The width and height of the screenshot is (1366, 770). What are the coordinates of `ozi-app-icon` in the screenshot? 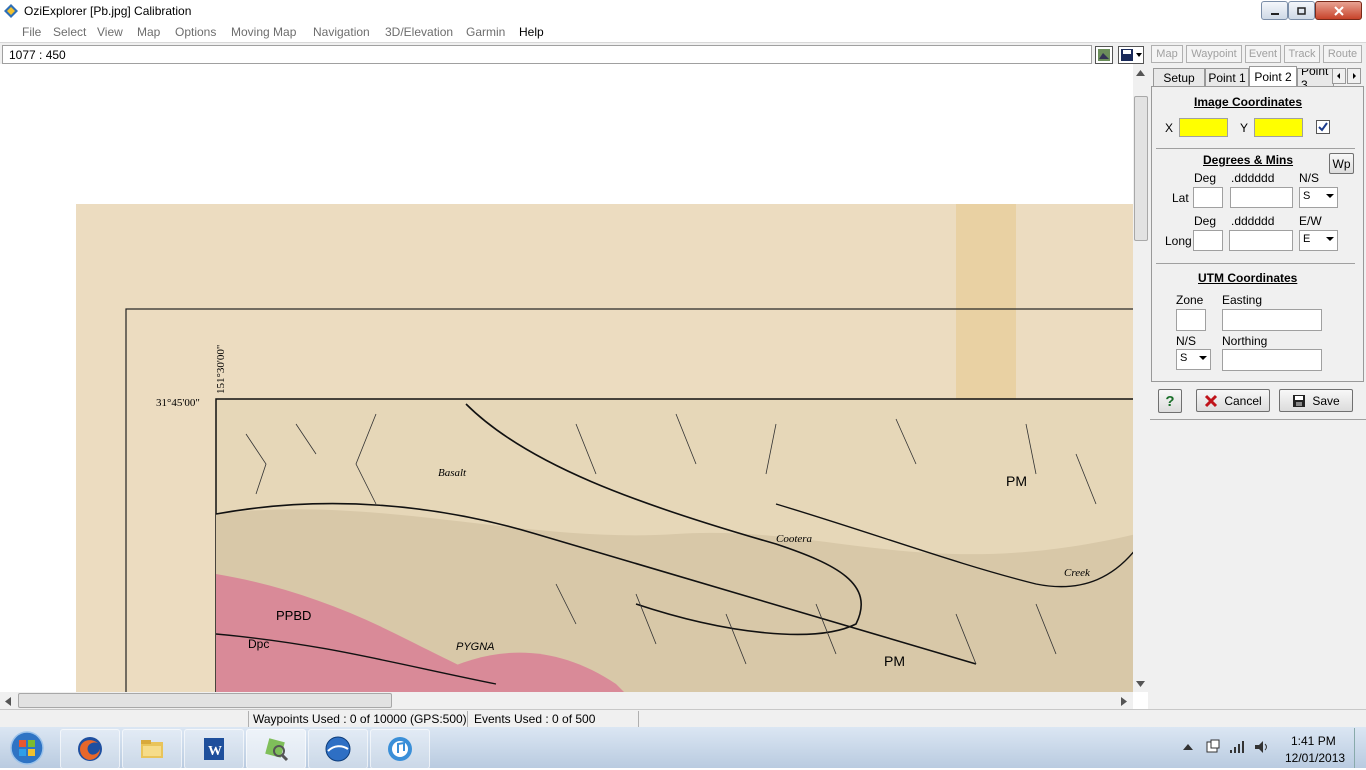 It's located at (11, 11).